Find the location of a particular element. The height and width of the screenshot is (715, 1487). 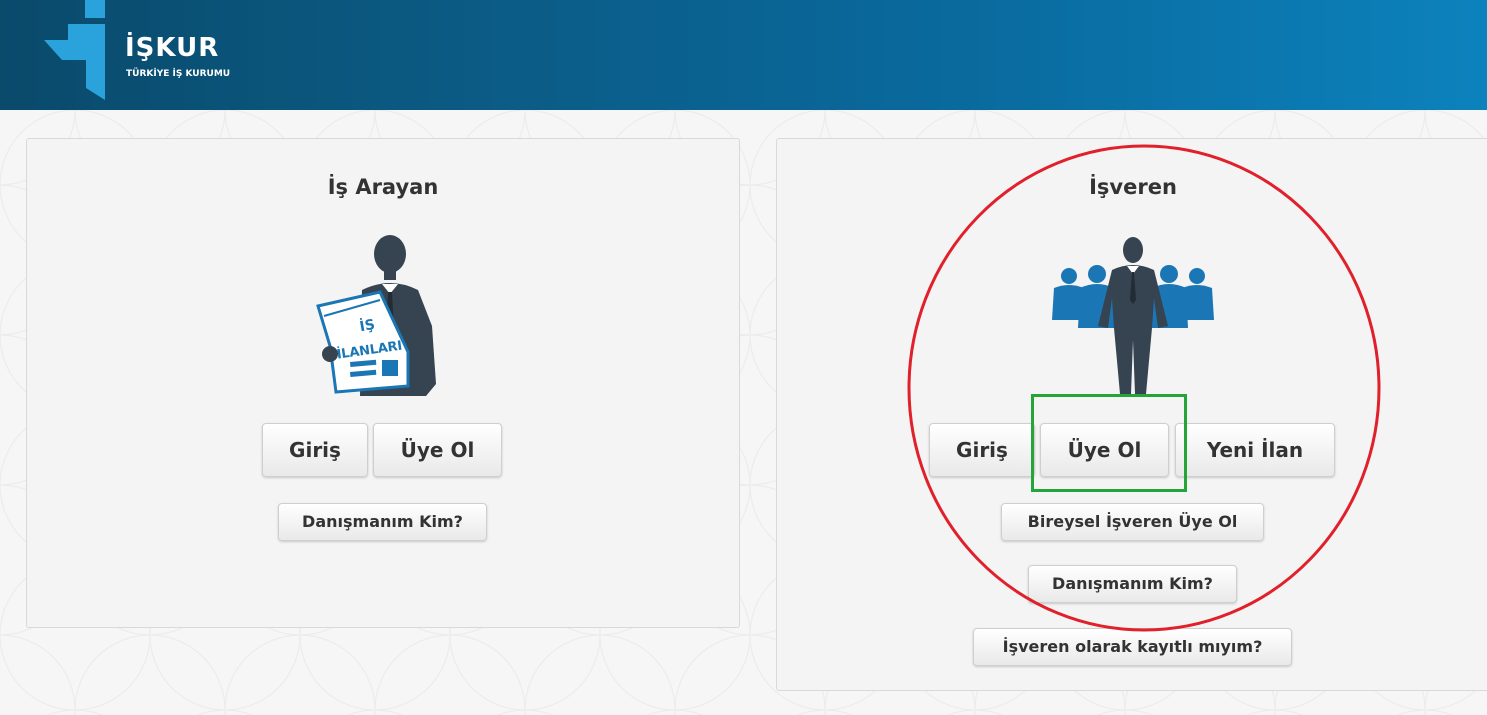

logo-subtitle: TÜRKİYE İŞ KURUMU is located at coordinates (178, 74).